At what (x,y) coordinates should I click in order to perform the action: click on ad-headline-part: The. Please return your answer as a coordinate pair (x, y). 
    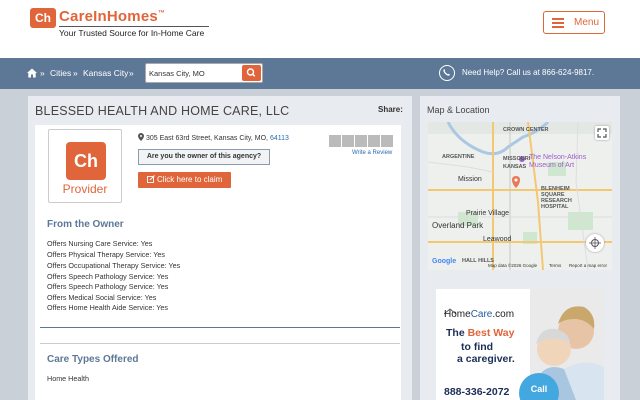
    Looking at the image, I should click on (457, 333).